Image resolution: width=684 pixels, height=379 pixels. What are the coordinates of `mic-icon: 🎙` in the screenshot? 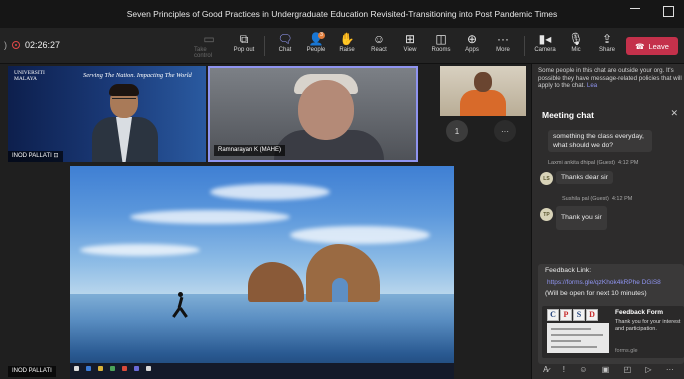 It's located at (576, 39).